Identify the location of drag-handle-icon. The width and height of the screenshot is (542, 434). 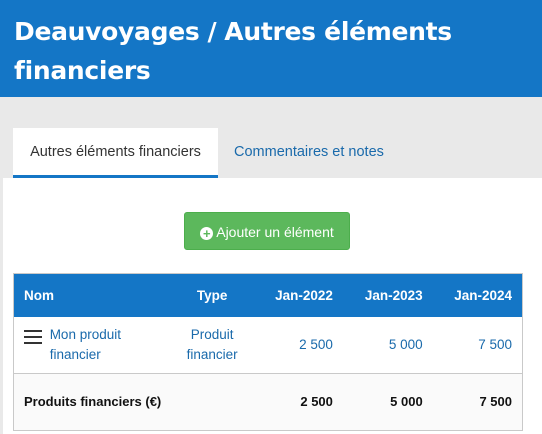
(33, 336).